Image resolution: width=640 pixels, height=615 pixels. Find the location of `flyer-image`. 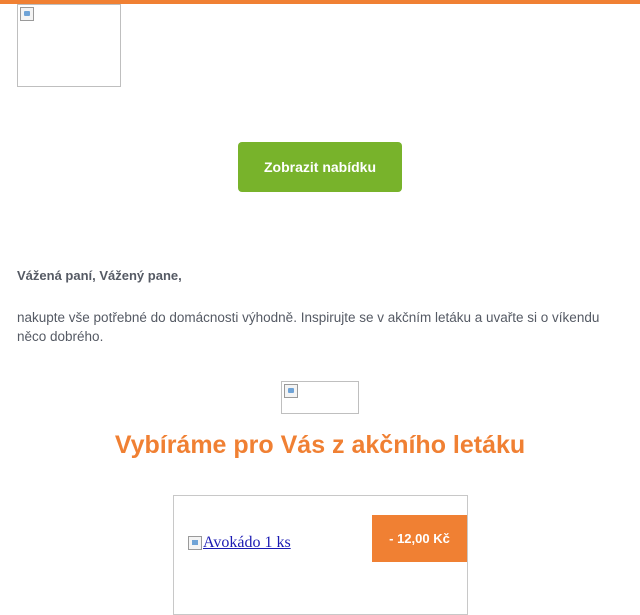

flyer-image is located at coordinates (320, 397).